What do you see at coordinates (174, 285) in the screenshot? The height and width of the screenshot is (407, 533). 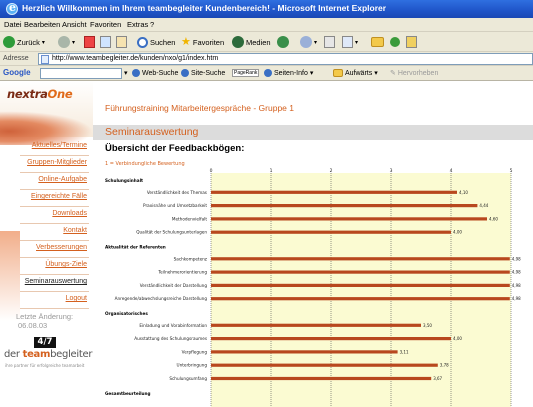 I see `category-label: Verständlichkeit der Darstellung` at bounding box center [174, 285].